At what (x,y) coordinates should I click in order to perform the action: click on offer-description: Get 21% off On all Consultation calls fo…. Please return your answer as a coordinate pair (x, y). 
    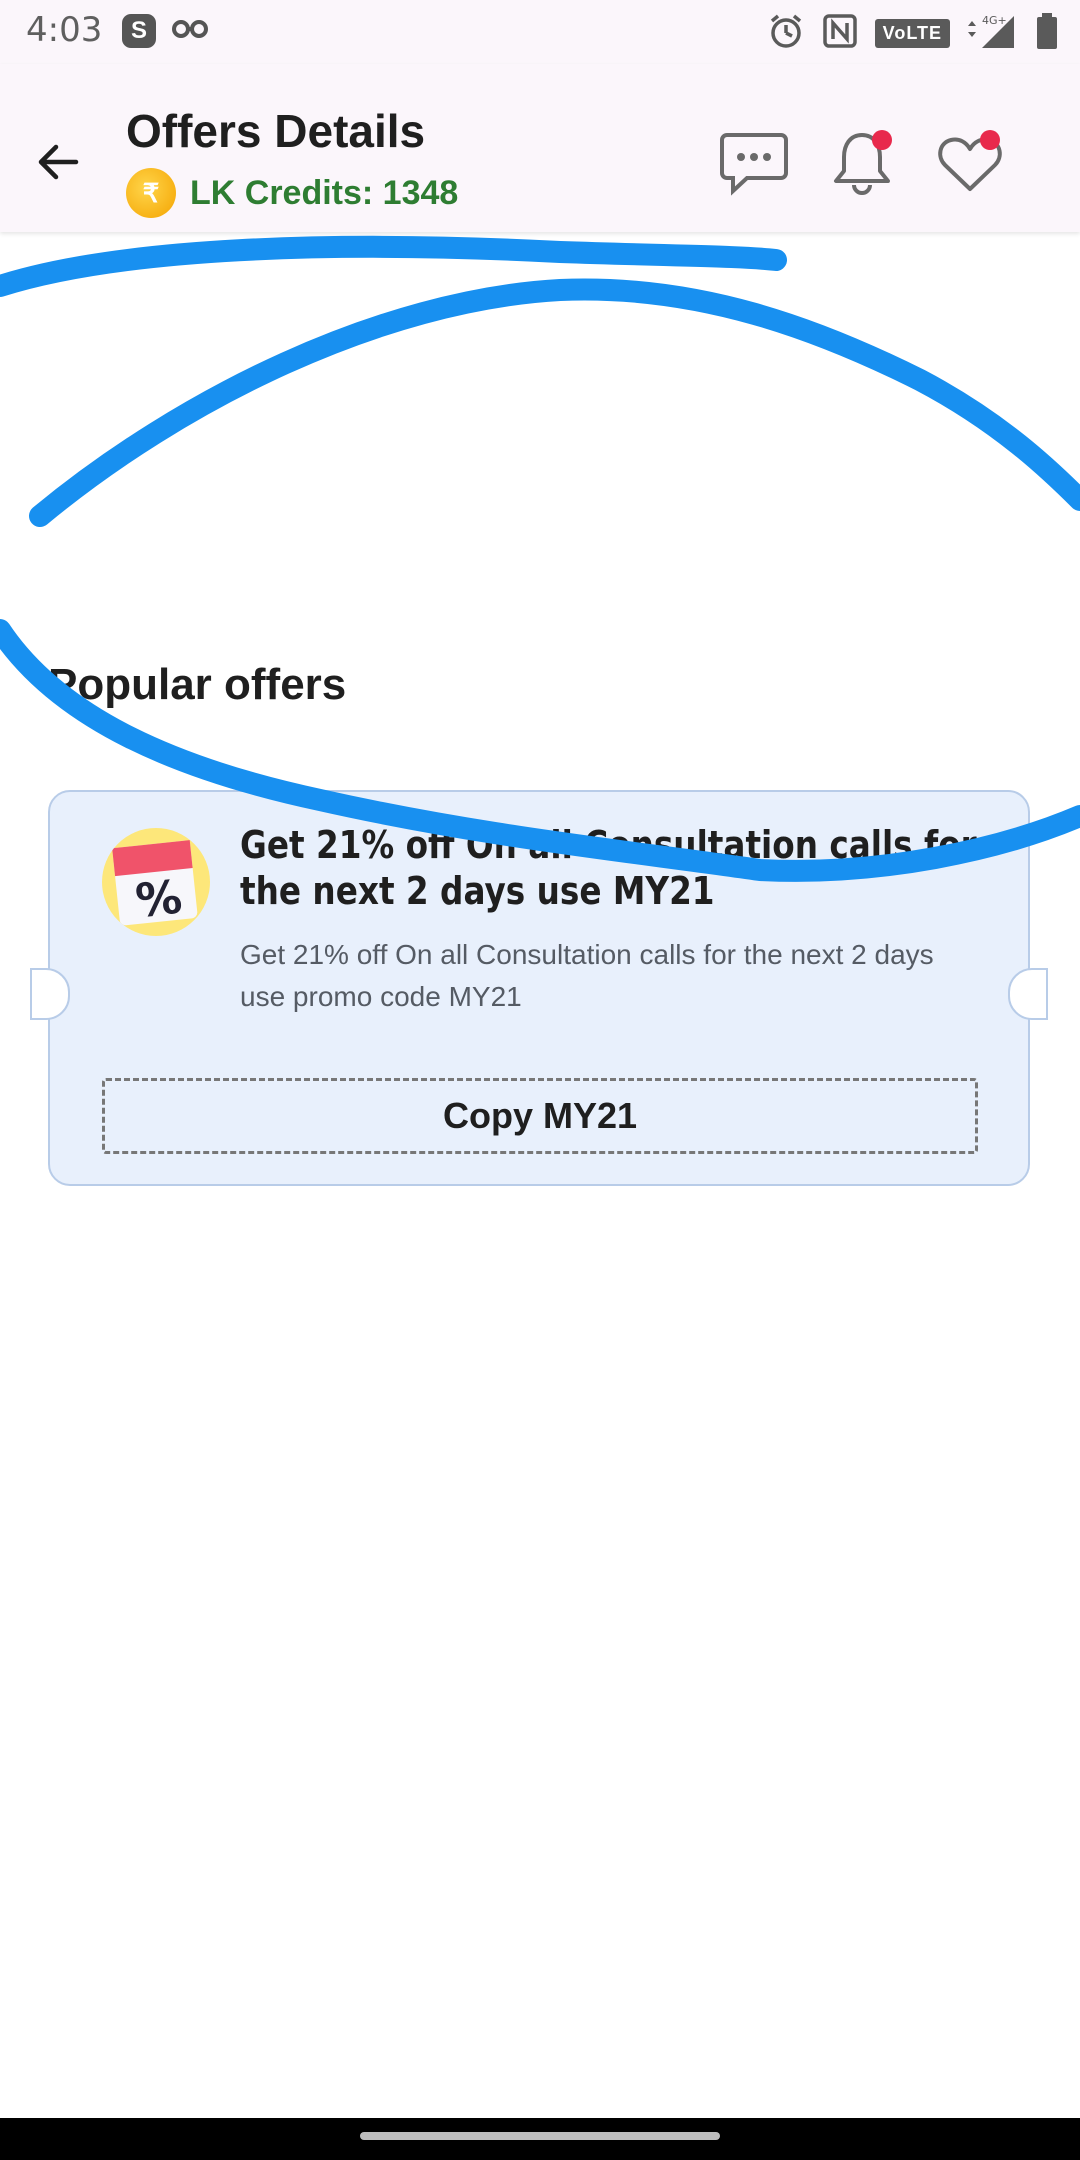
    Looking at the image, I should click on (587, 975).